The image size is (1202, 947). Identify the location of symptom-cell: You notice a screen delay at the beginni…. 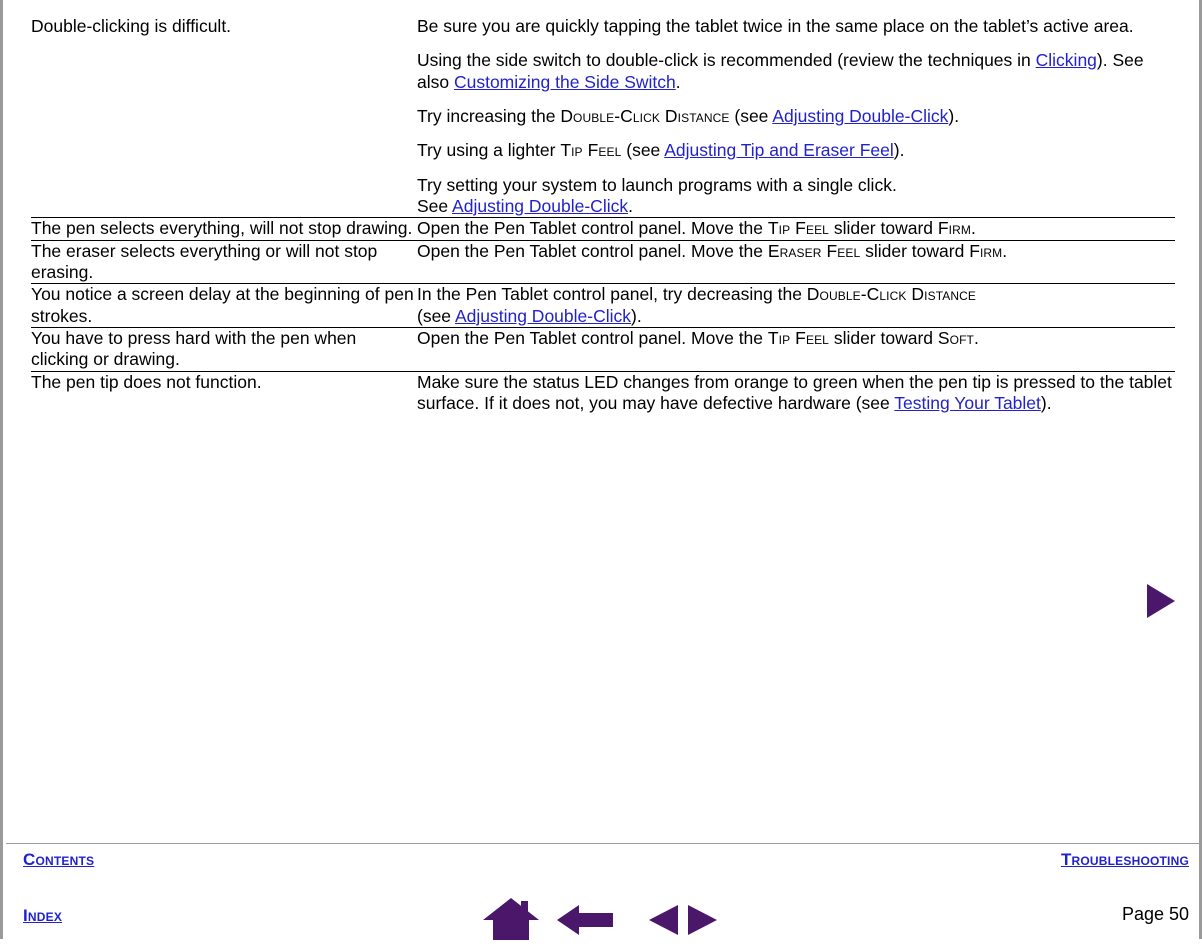
(224, 305).